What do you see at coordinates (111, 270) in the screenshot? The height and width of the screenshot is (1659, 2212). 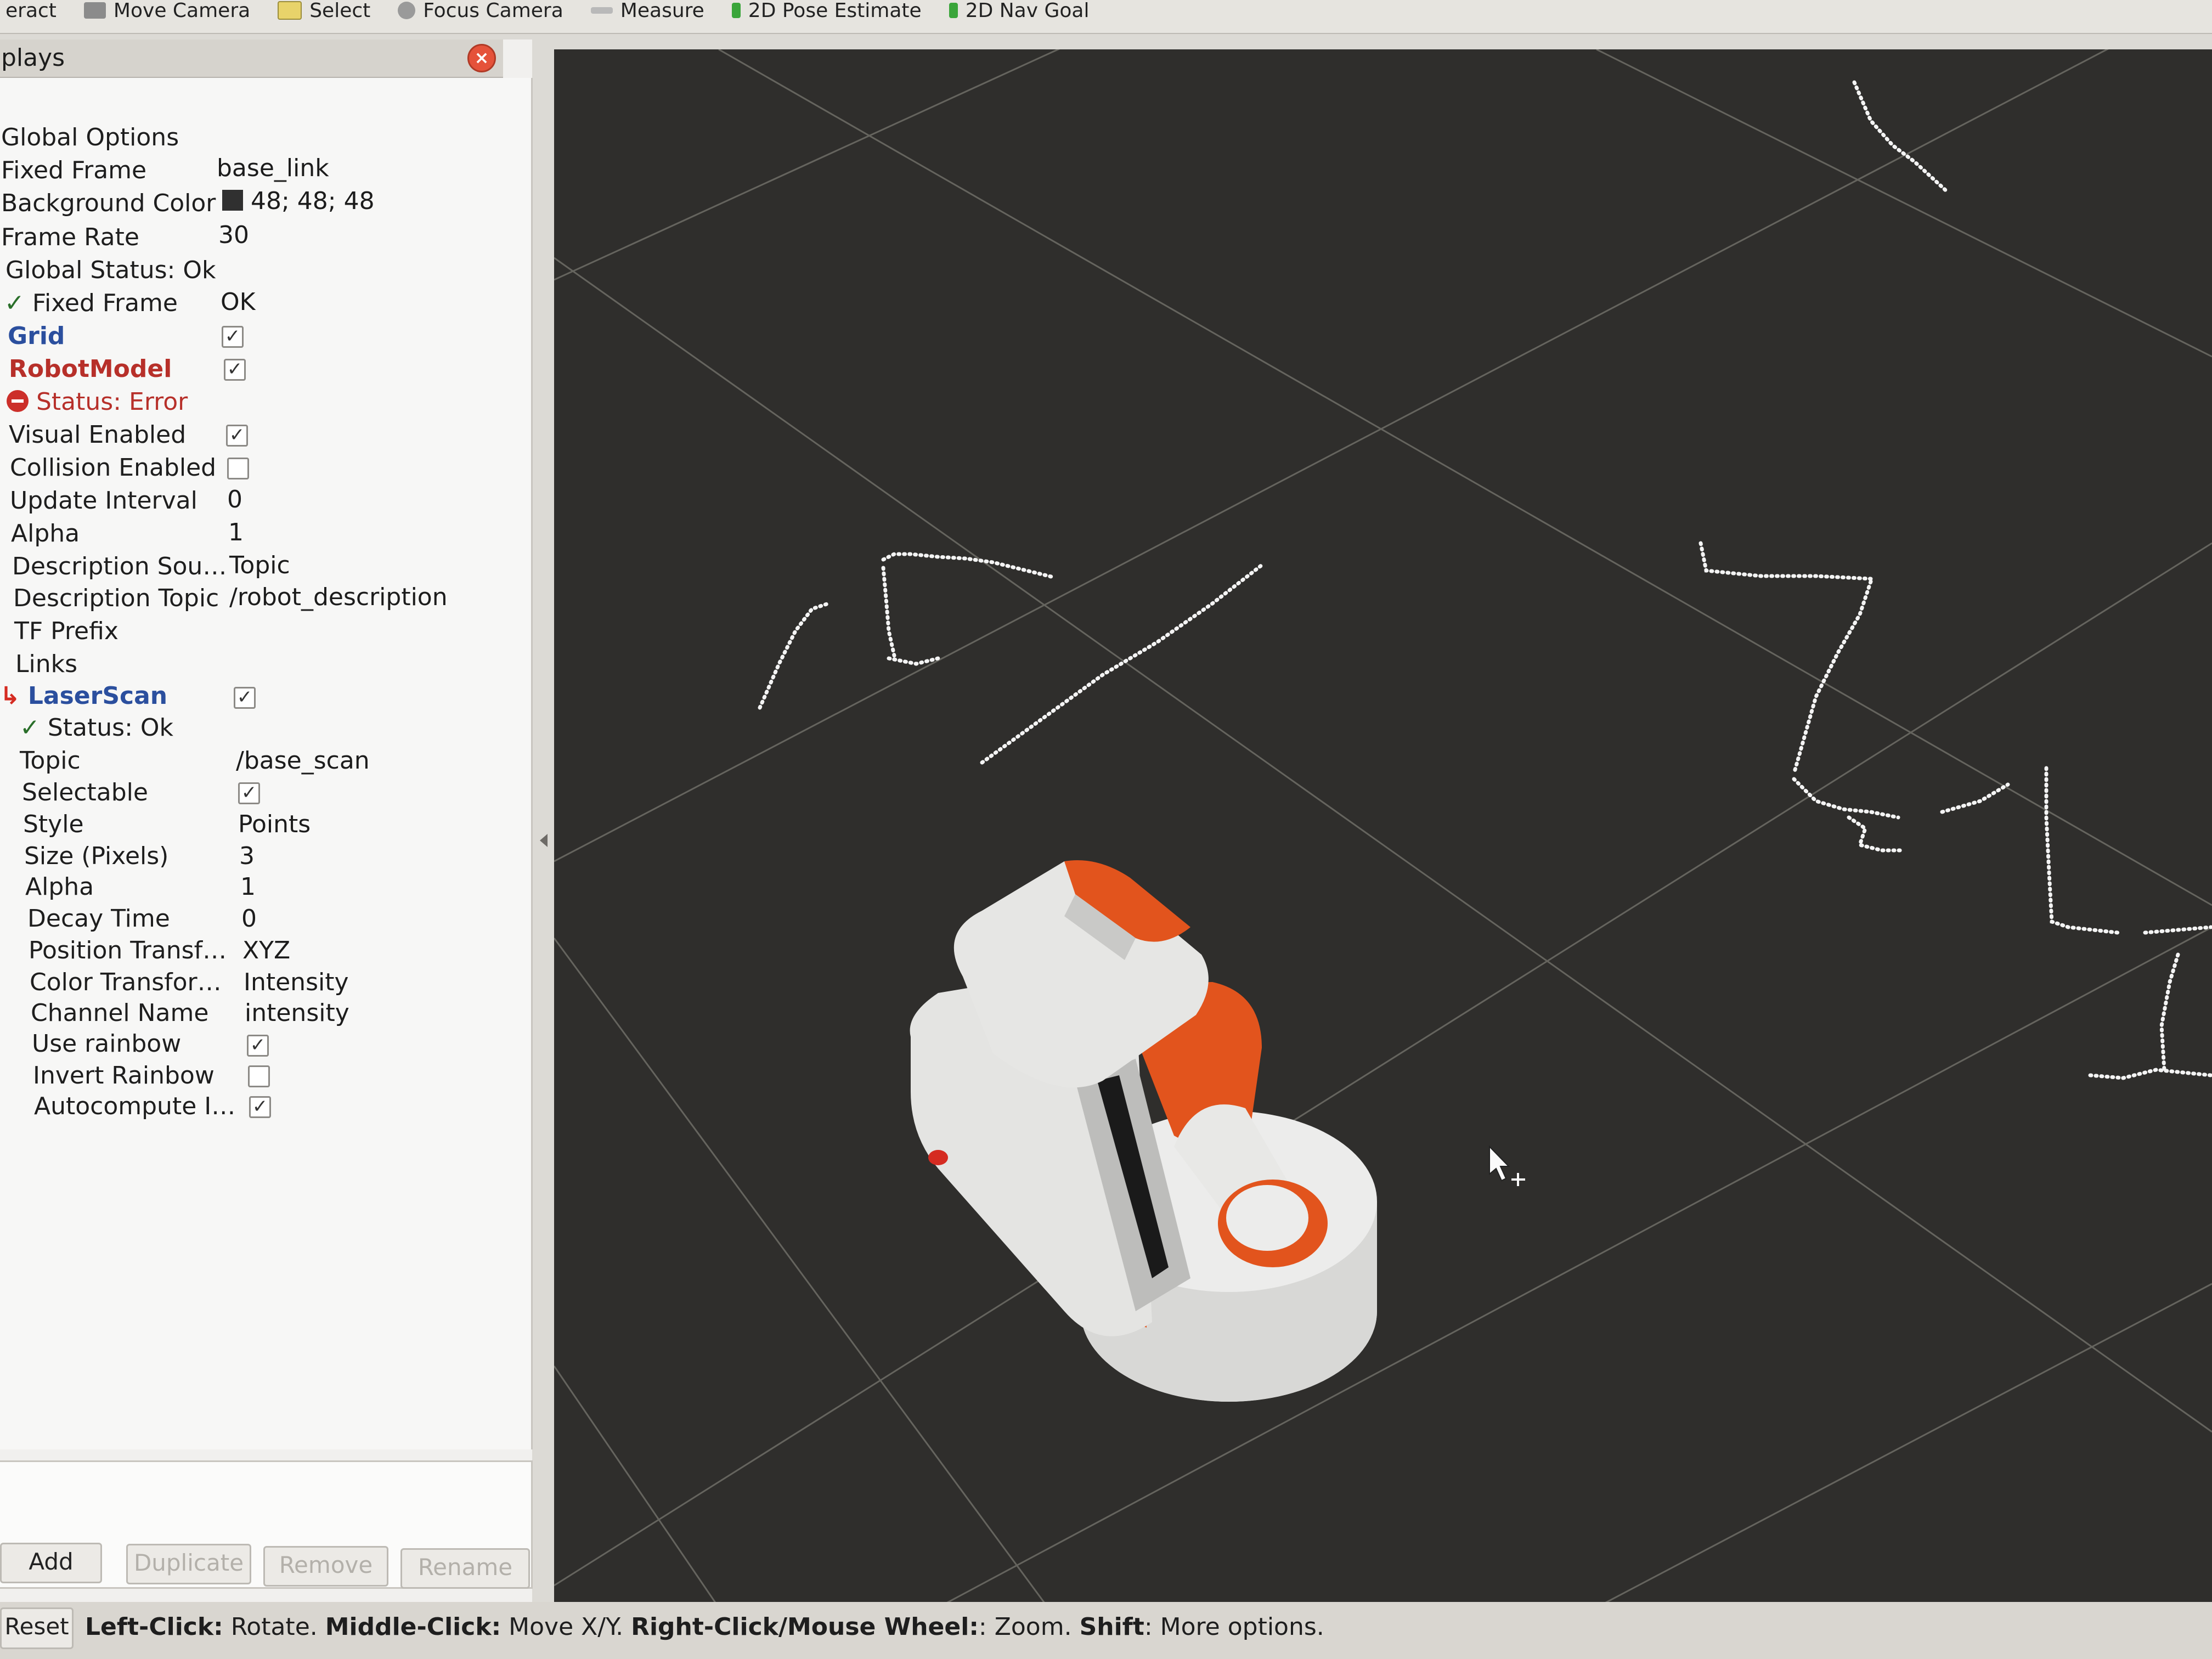 I see `global-status: Global Status: Ok` at bounding box center [111, 270].